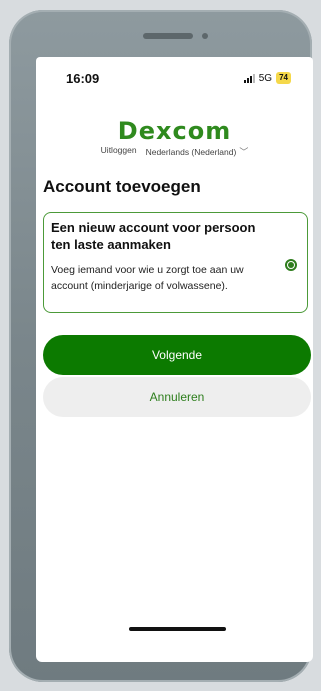 The image size is (321, 691). Describe the element at coordinates (83, 78) in the screenshot. I see `status-time: 16:09` at that location.